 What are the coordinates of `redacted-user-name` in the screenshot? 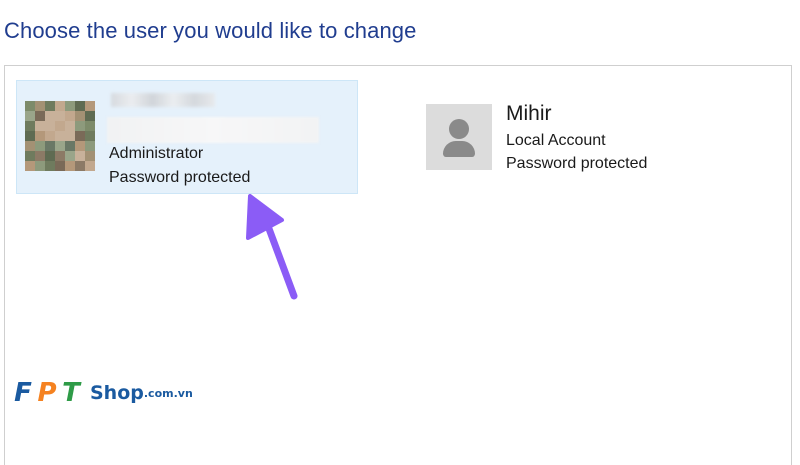 It's located at (163, 100).